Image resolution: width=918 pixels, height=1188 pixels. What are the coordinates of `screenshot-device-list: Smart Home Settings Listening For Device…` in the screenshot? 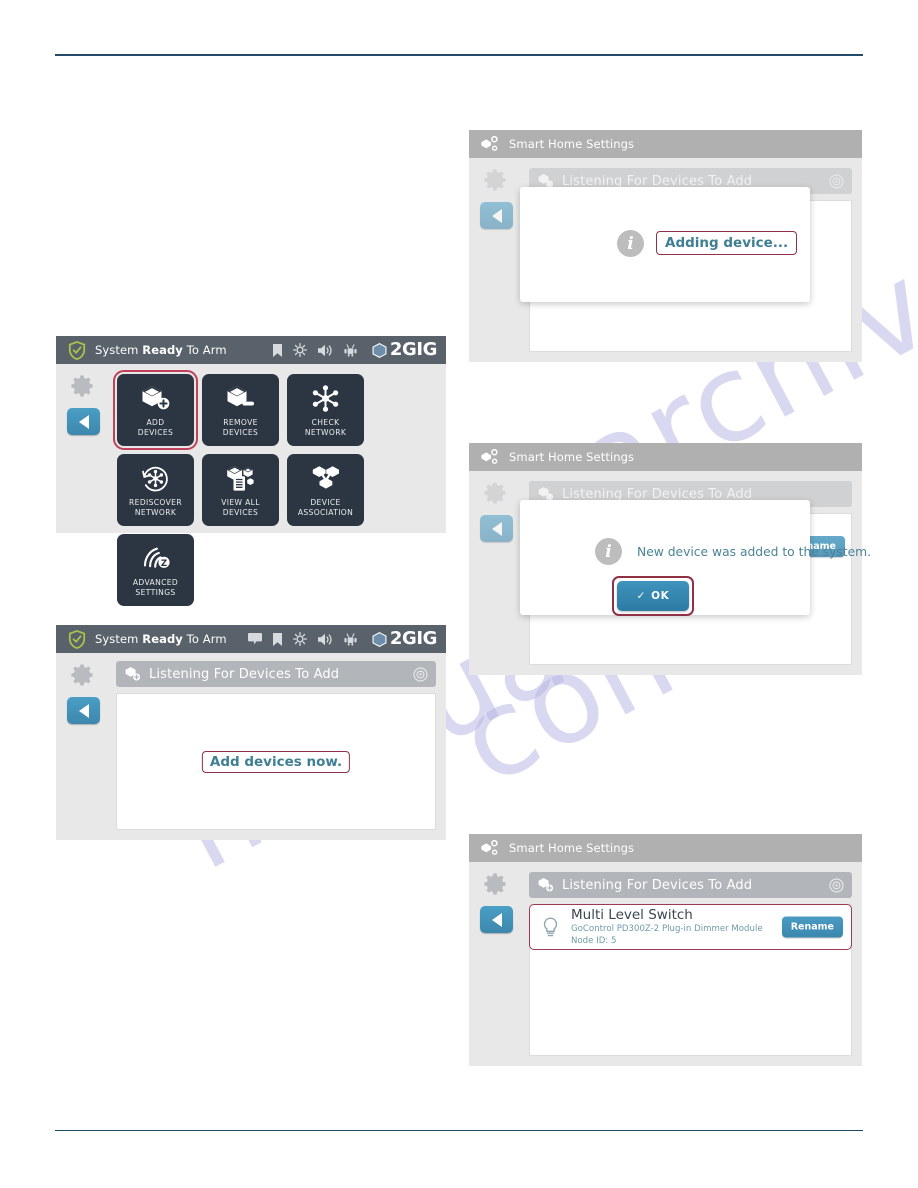 It's located at (665, 950).